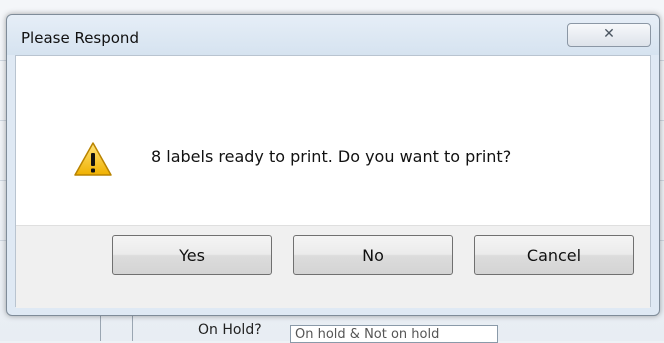 Image resolution: width=664 pixels, height=343 pixels. What do you see at coordinates (192, 255) in the screenshot?
I see `yes-button: Yes` at bounding box center [192, 255].